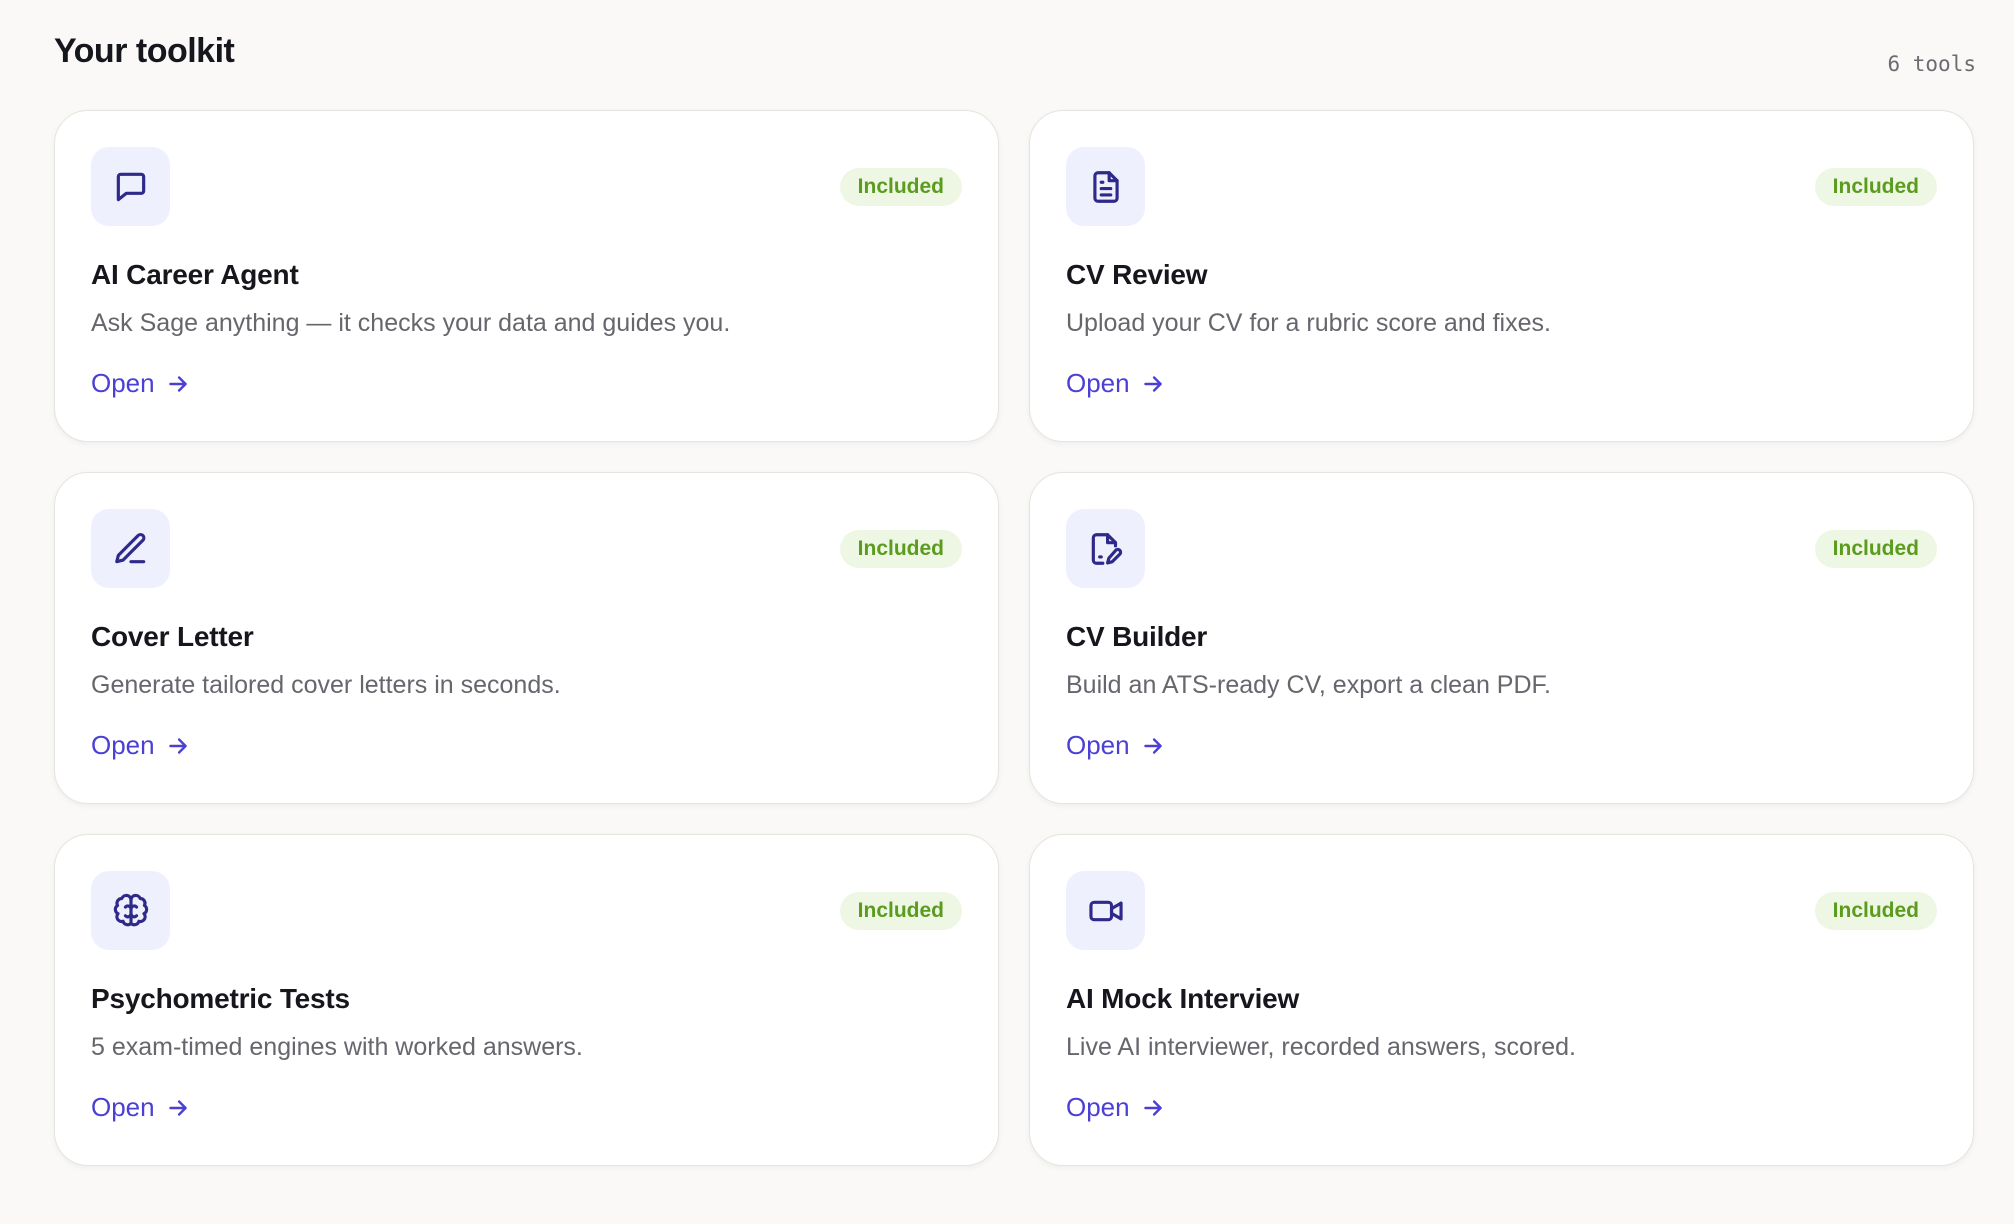 The height and width of the screenshot is (1224, 2014). Describe the element at coordinates (1015, 55) in the screenshot. I see `toolkit-header: Your toolkit 6 tools` at that location.